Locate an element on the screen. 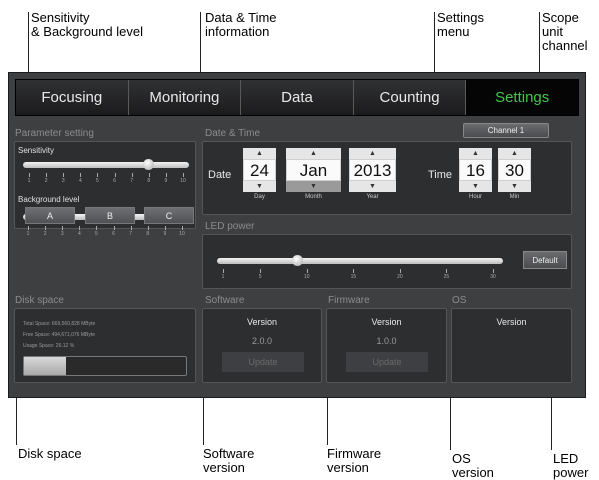  scale-tick-label: 20 is located at coordinates (400, 277).